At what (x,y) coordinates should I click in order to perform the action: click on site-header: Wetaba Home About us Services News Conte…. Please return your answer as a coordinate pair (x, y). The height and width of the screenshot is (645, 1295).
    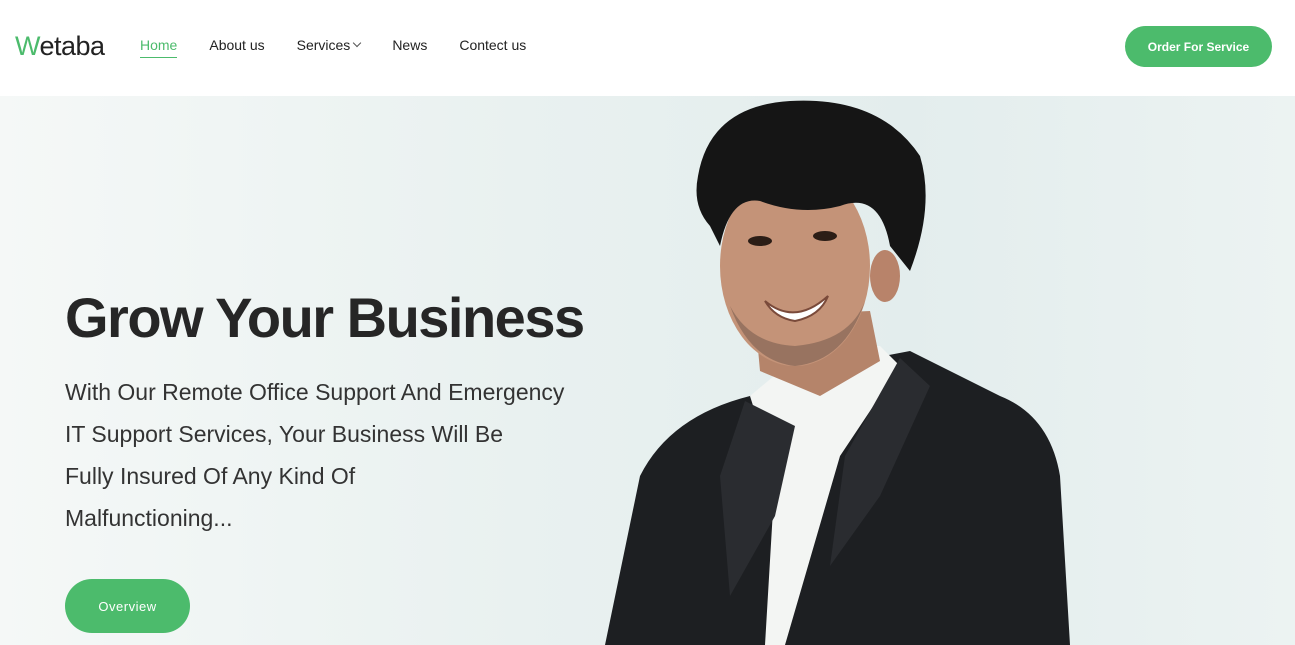
    Looking at the image, I should click on (647, 48).